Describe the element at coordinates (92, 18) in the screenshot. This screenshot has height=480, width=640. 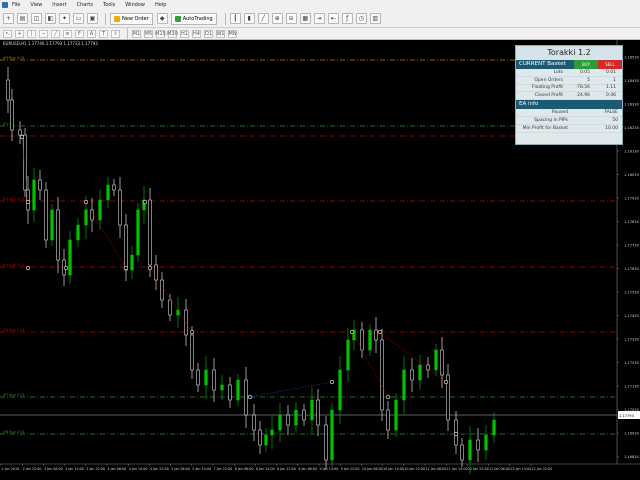
I see `strategy-tester-icon: ▣` at that location.